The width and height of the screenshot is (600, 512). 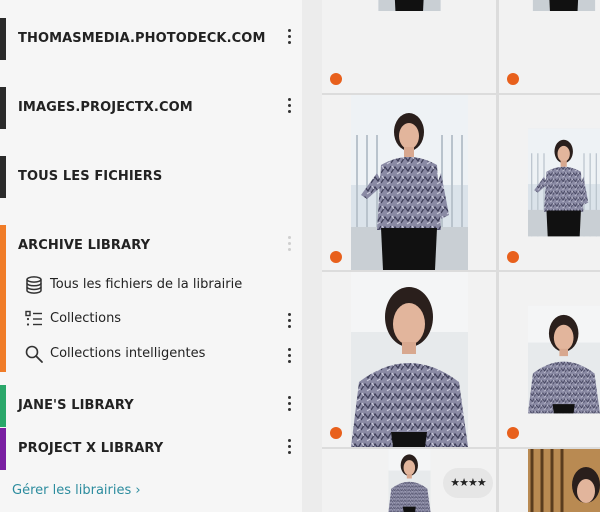 I want to click on library-title: PROJECT X LIBRARY, so click(x=90, y=448).